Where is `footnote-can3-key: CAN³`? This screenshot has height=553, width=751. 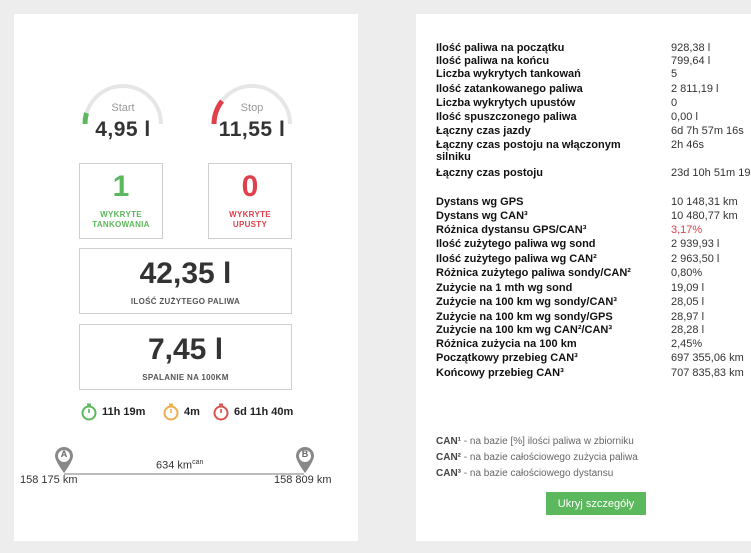
footnote-can3-key: CAN³ is located at coordinates (448, 473).